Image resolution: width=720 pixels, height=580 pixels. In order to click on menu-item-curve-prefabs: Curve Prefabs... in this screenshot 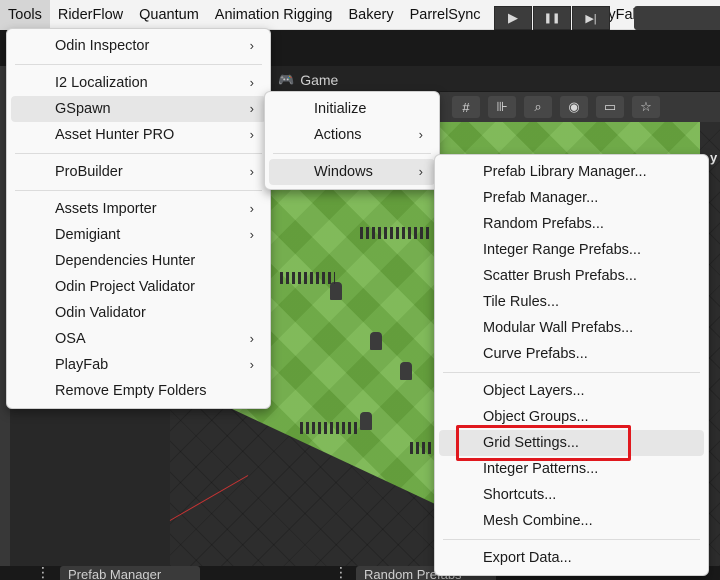, I will do `click(571, 354)`.